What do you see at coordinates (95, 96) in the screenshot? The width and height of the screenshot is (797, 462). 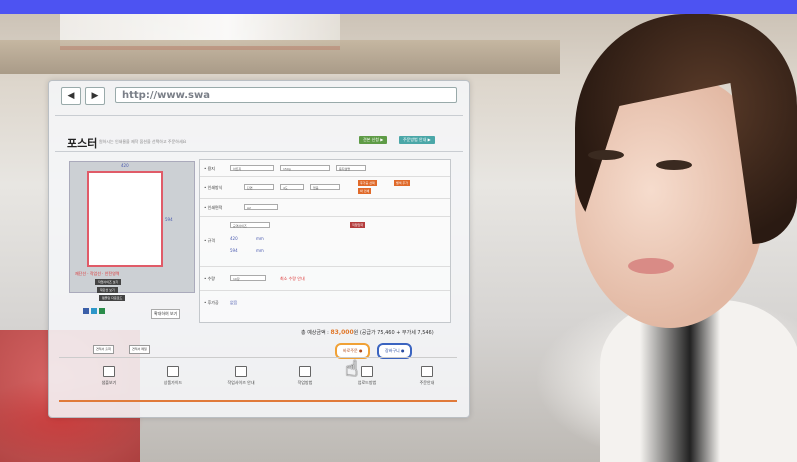 I see `forward-button: ▶` at bounding box center [95, 96].